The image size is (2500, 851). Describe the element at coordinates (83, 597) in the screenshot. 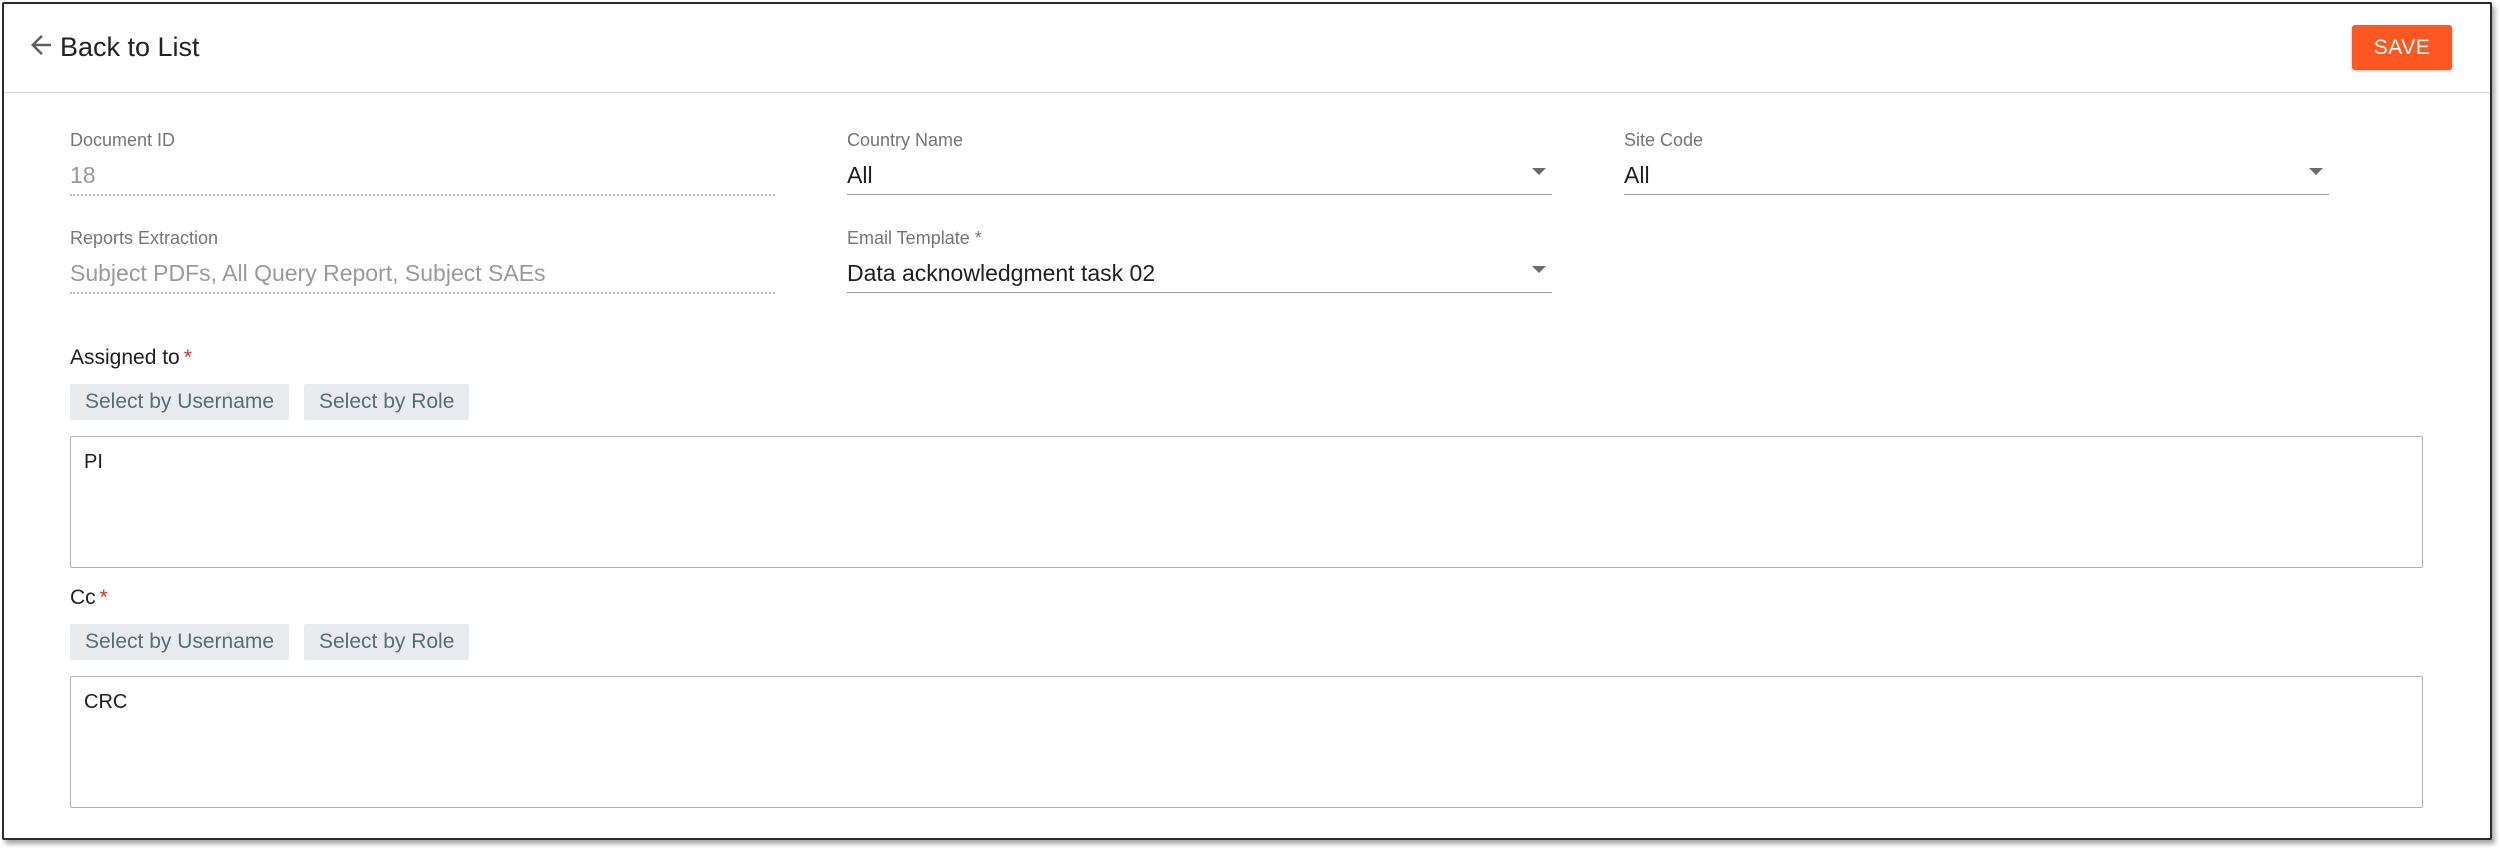

I see `cc-label: Cc` at that location.